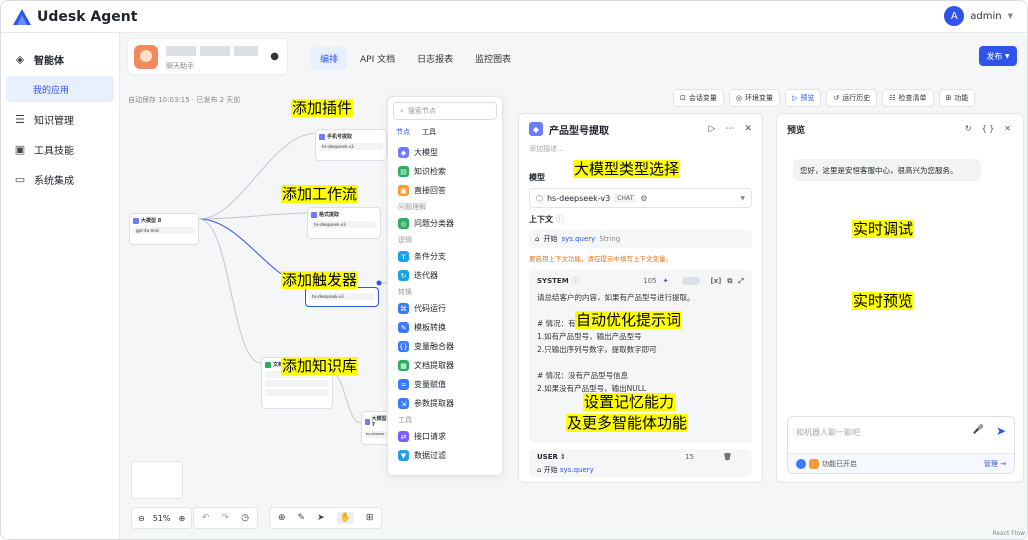  Describe the element at coordinates (75, 16) in the screenshot. I see `app-logo: Udesk Agent` at that location.